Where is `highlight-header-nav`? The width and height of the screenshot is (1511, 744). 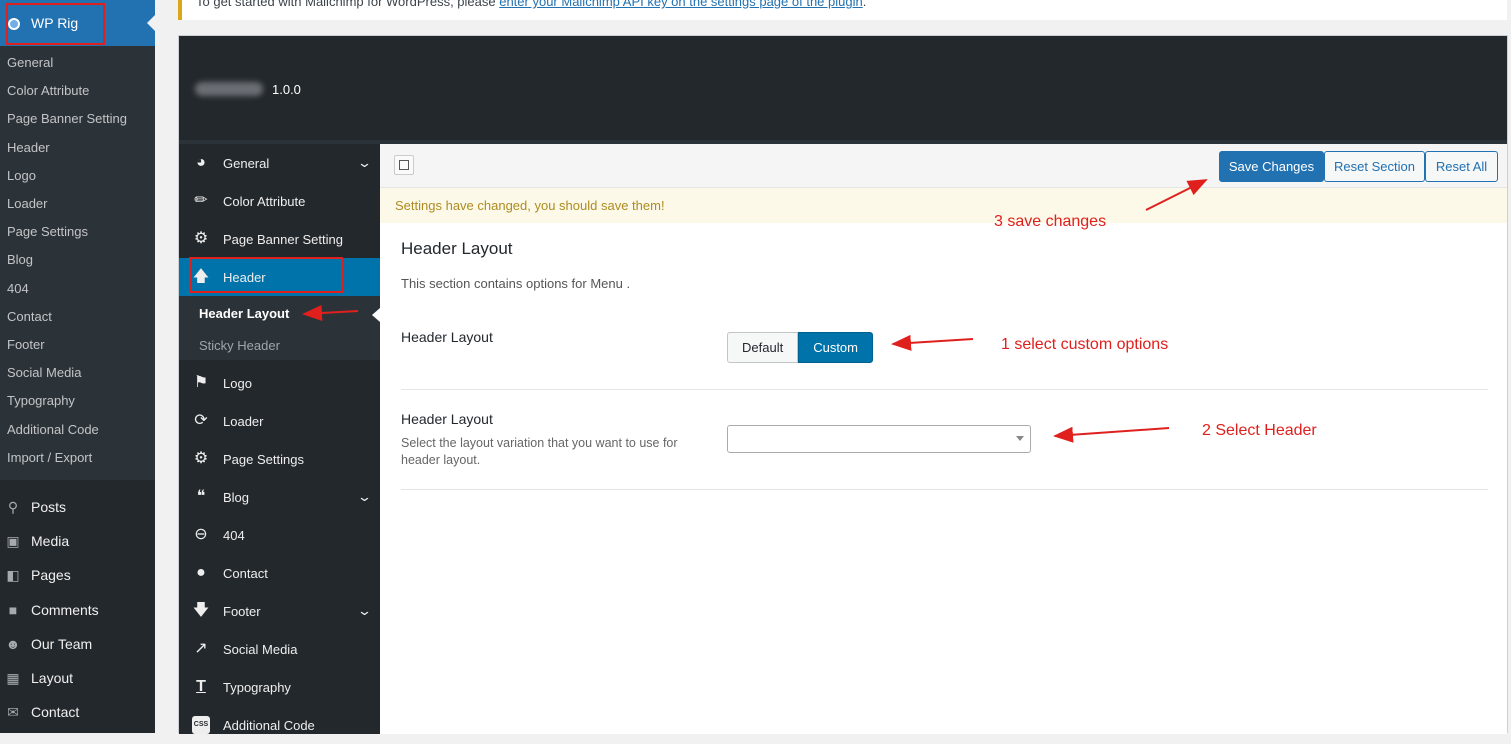
highlight-header-nav is located at coordinates (266, 275).